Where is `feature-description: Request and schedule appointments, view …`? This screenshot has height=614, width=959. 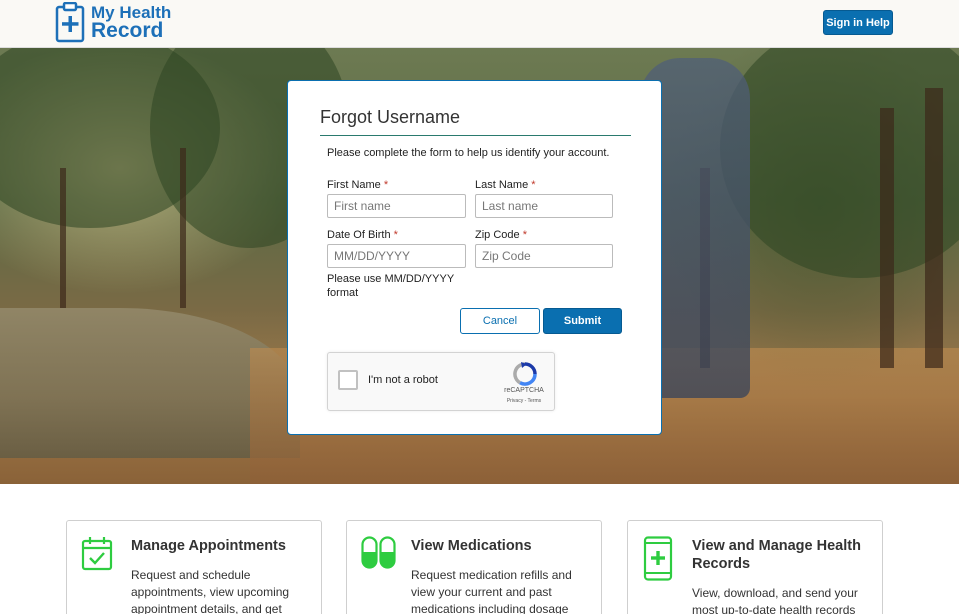
feature-description: Request and schedule appointments, view … is located at coordinates (210, 591).